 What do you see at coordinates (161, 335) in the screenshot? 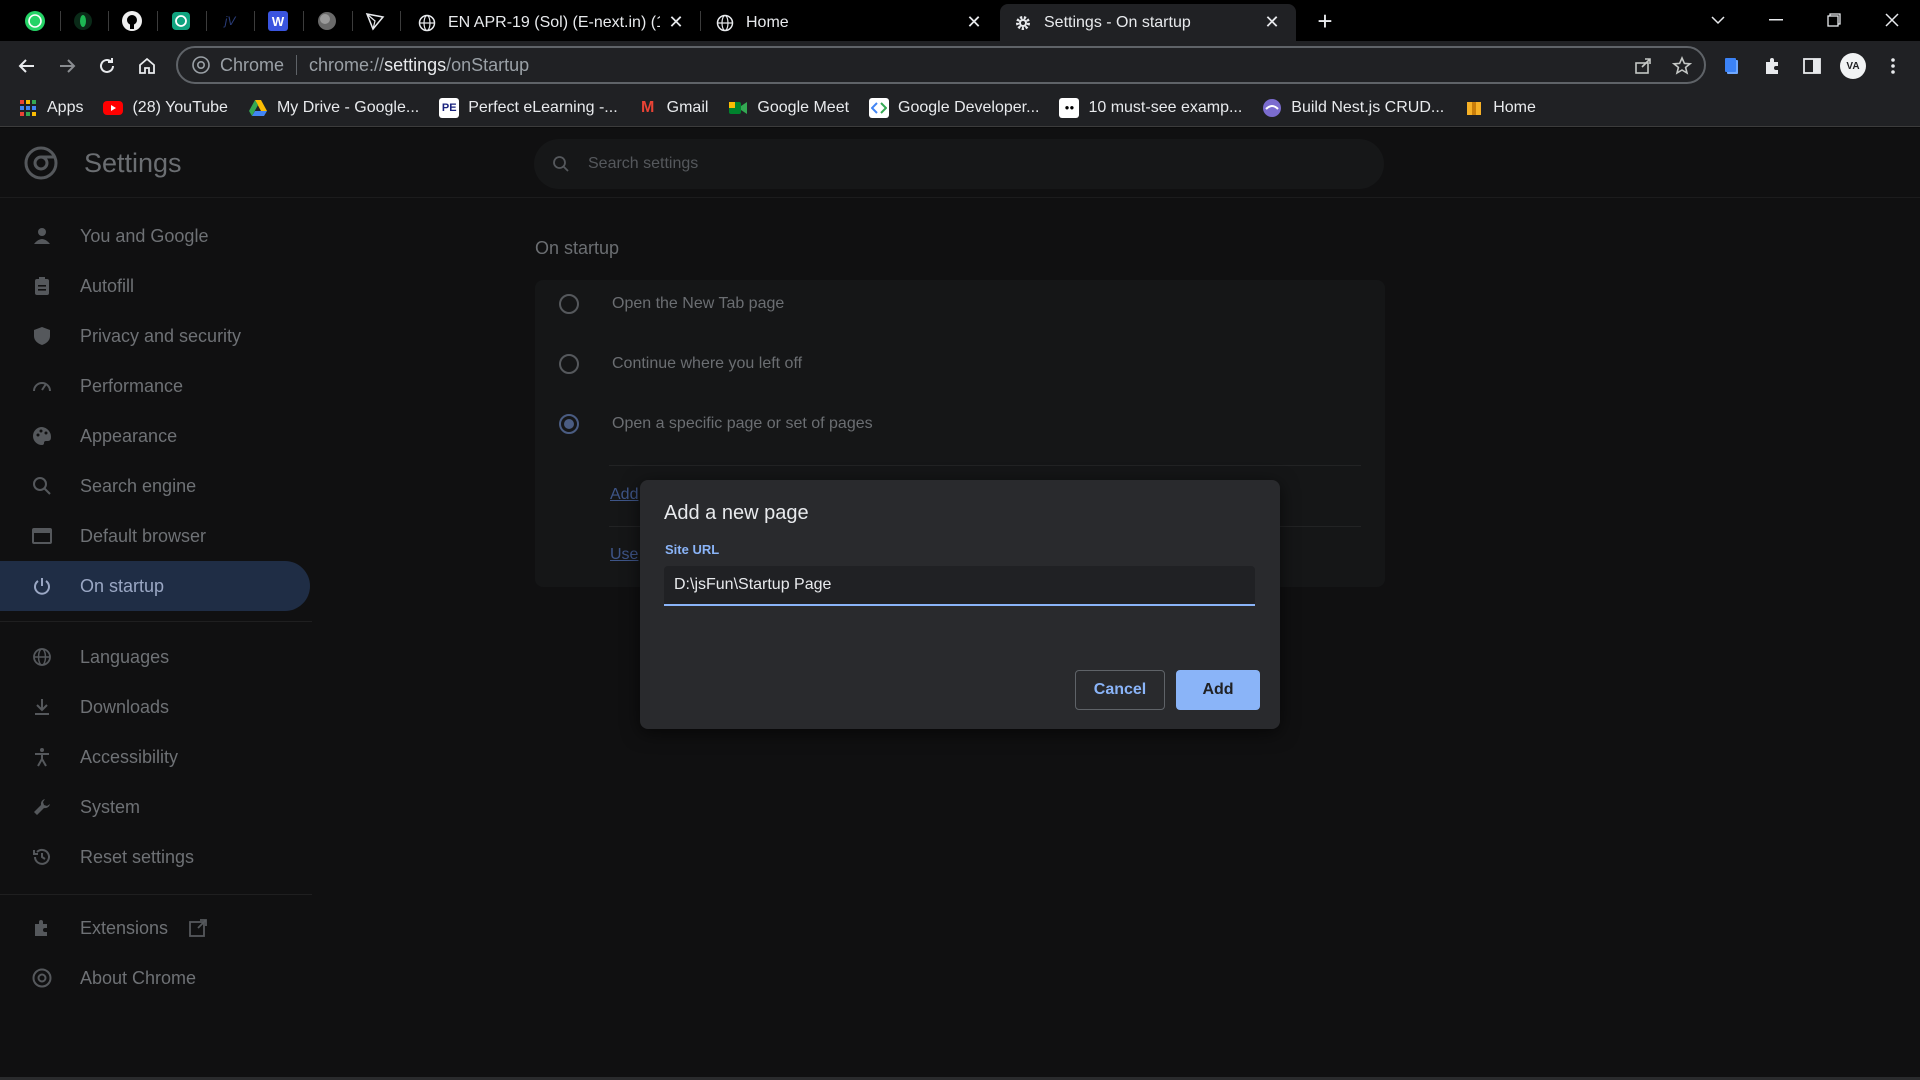
I see `sidebar-item-label: Privacy and security` at bounding box center [161, 335].